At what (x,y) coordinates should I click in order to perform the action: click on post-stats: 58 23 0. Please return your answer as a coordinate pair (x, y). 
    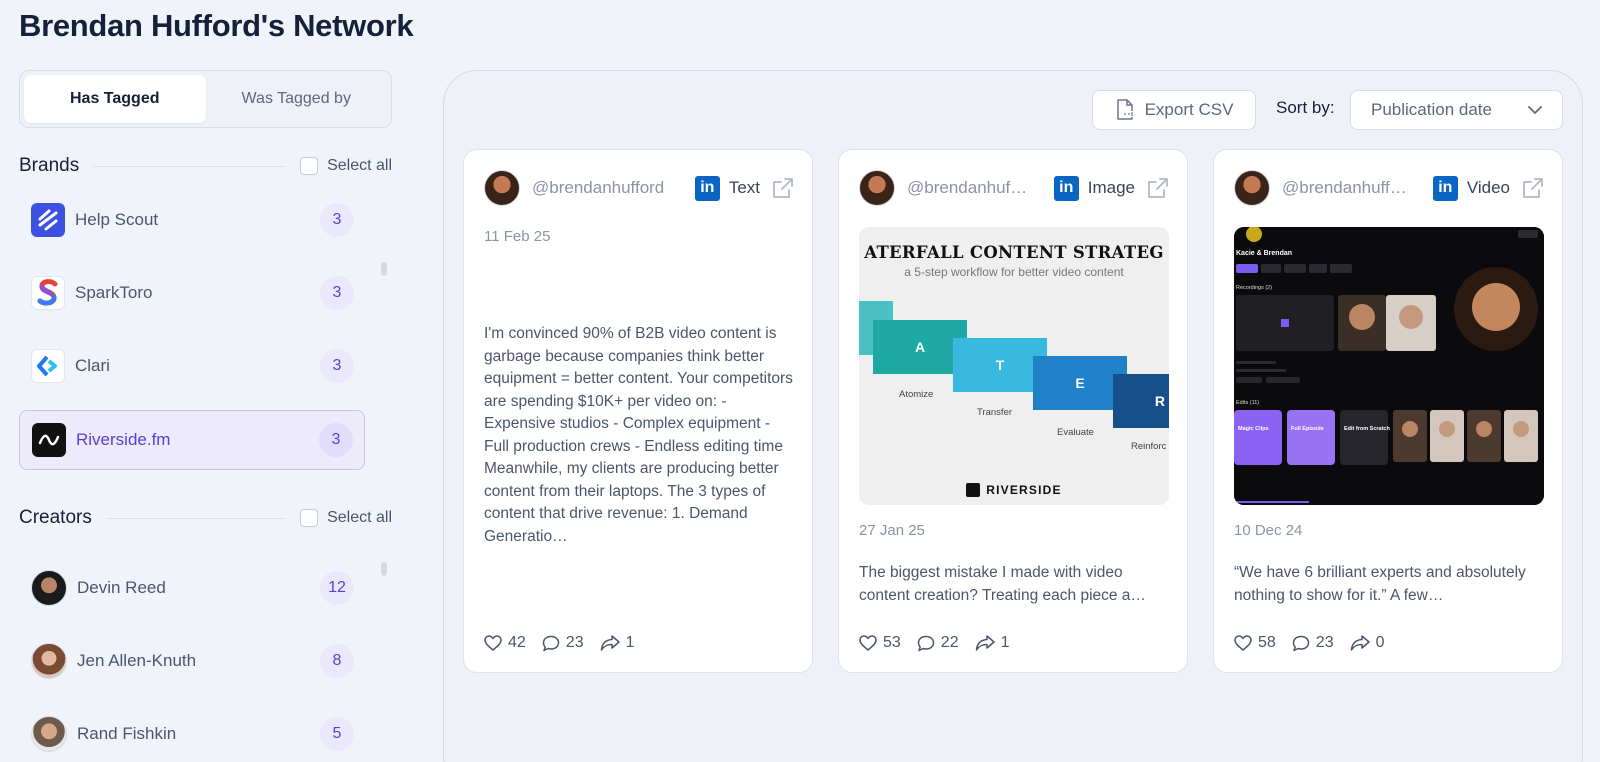
    Looking at the image, I should click on (1317, 643).